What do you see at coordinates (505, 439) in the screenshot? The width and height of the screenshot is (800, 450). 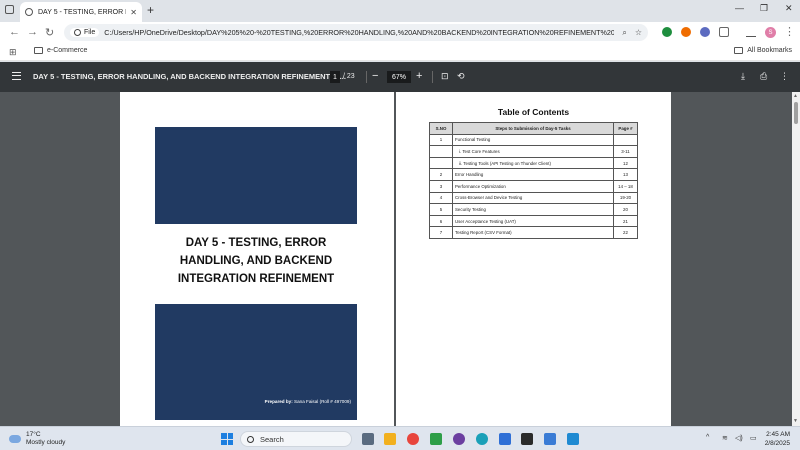 I see `notepad-icon` at bounding box center [505, 439].